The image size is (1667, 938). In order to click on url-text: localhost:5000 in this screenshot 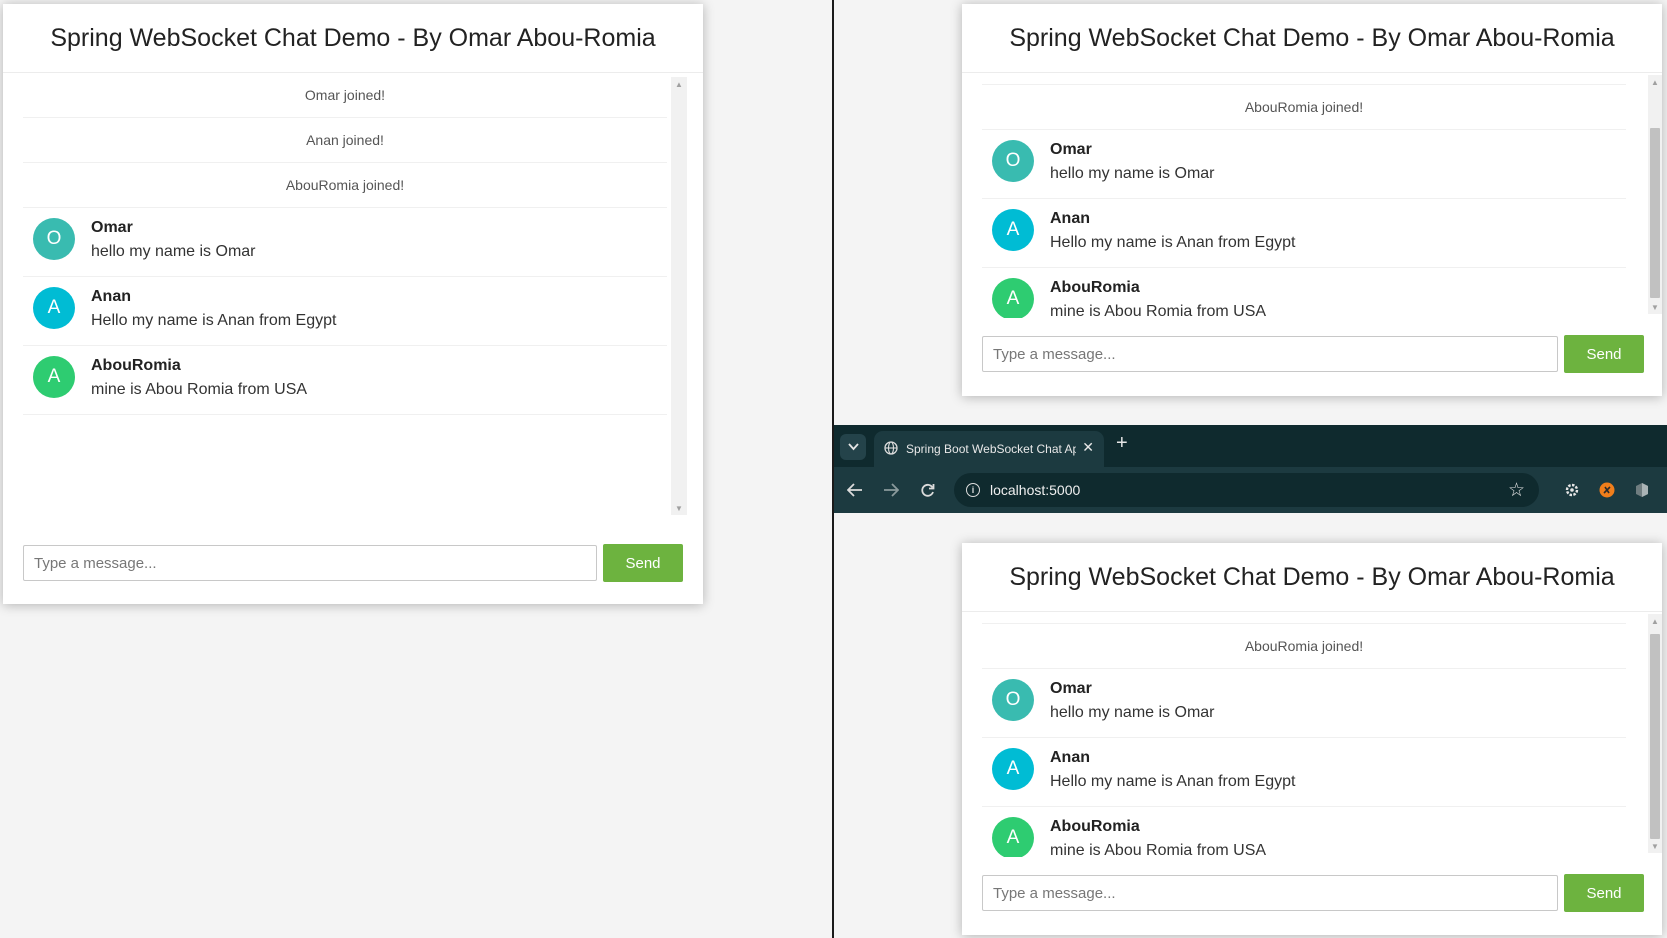, I will do `click(1035, 490)`.